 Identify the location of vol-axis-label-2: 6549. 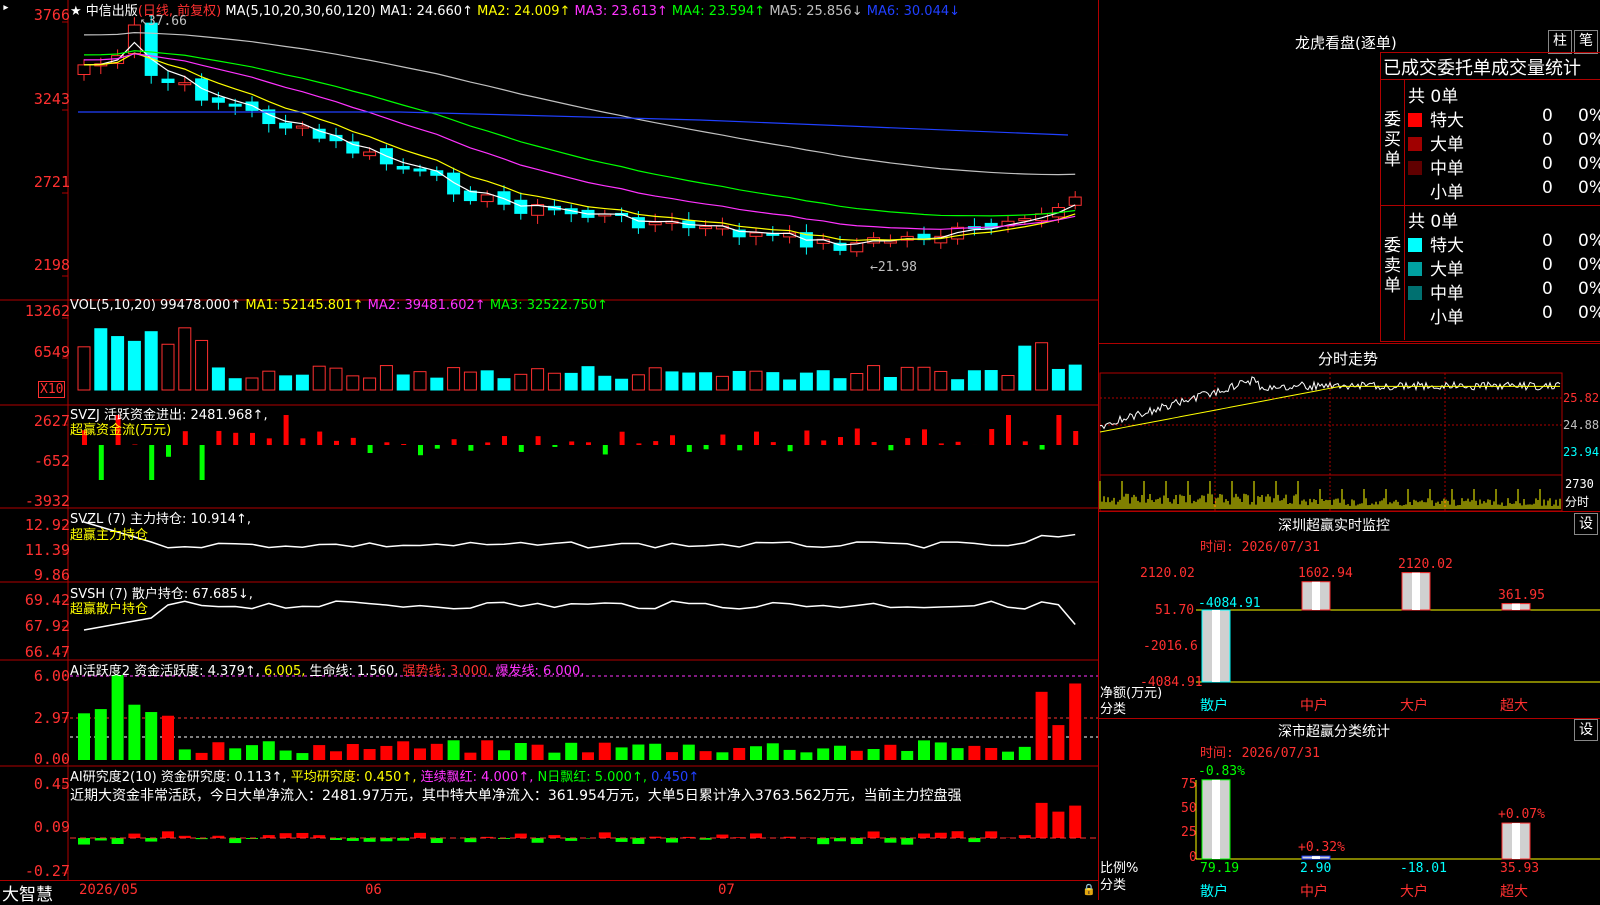
(52, 352).